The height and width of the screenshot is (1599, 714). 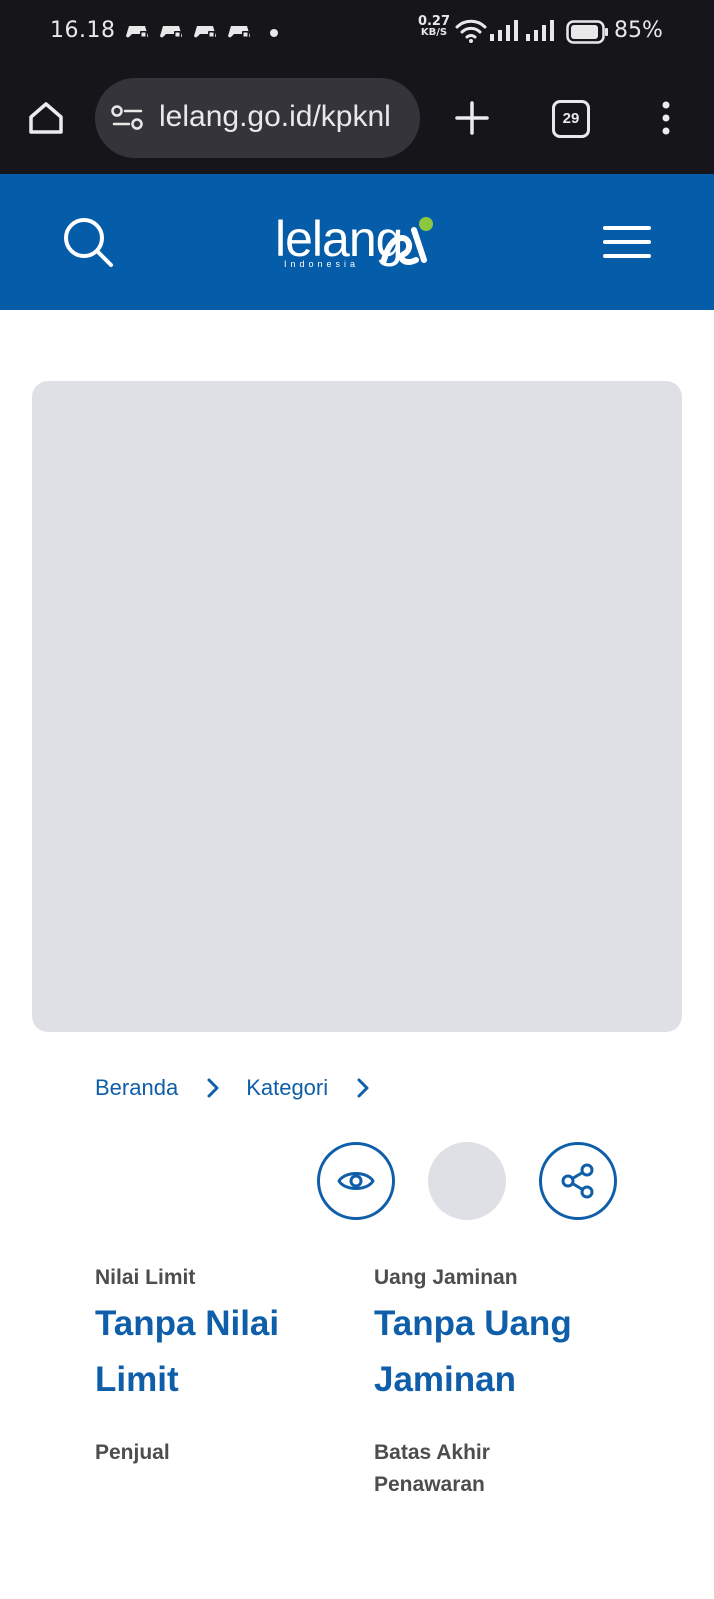 I want to click on hamburger-menu-icon, so click(x=627, y=242).